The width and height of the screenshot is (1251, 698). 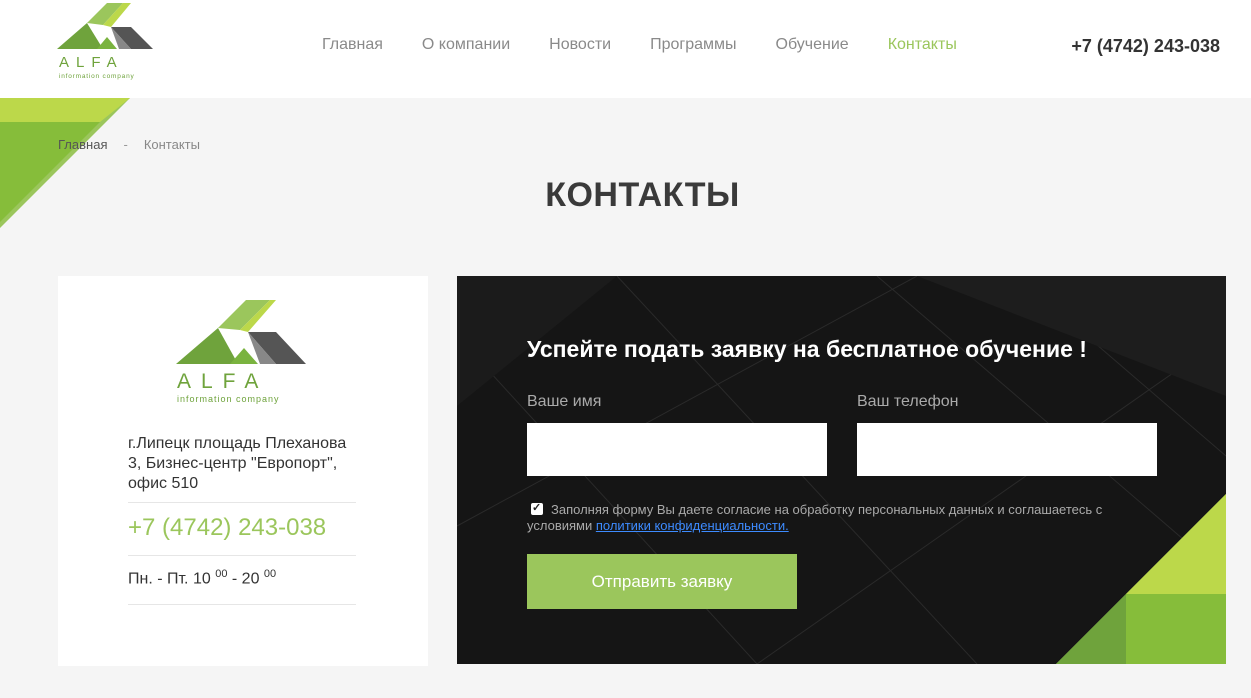 What do you see at coordinates (107, 42) in the screenshot?
I see `alfa-logo: ALFA information company` at bounding box center [107, 42].